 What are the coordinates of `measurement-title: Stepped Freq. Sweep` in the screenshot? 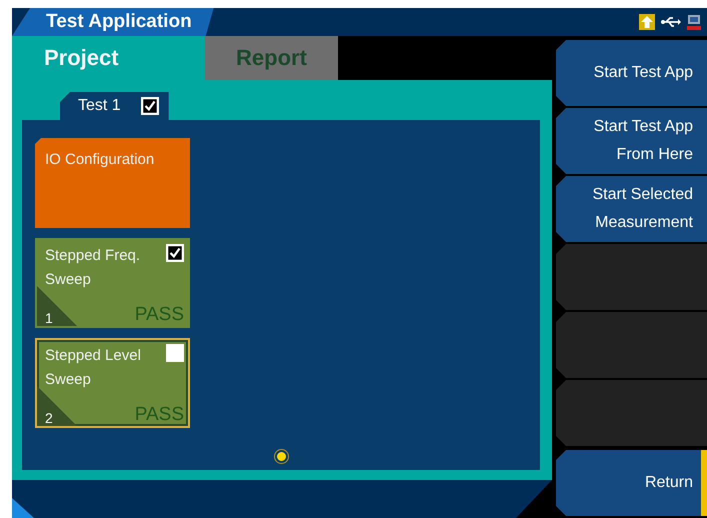 It's located at (93, 268).